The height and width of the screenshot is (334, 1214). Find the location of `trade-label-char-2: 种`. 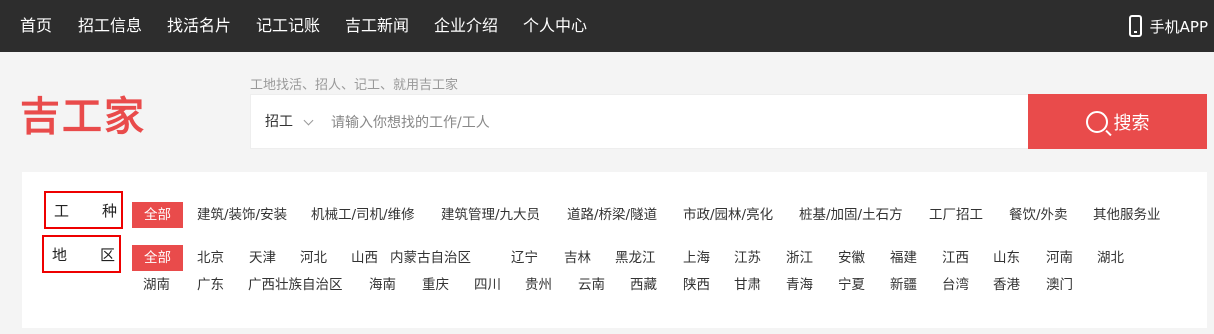

trade-label-char-2: 种 is located at coordinates (109, 210).